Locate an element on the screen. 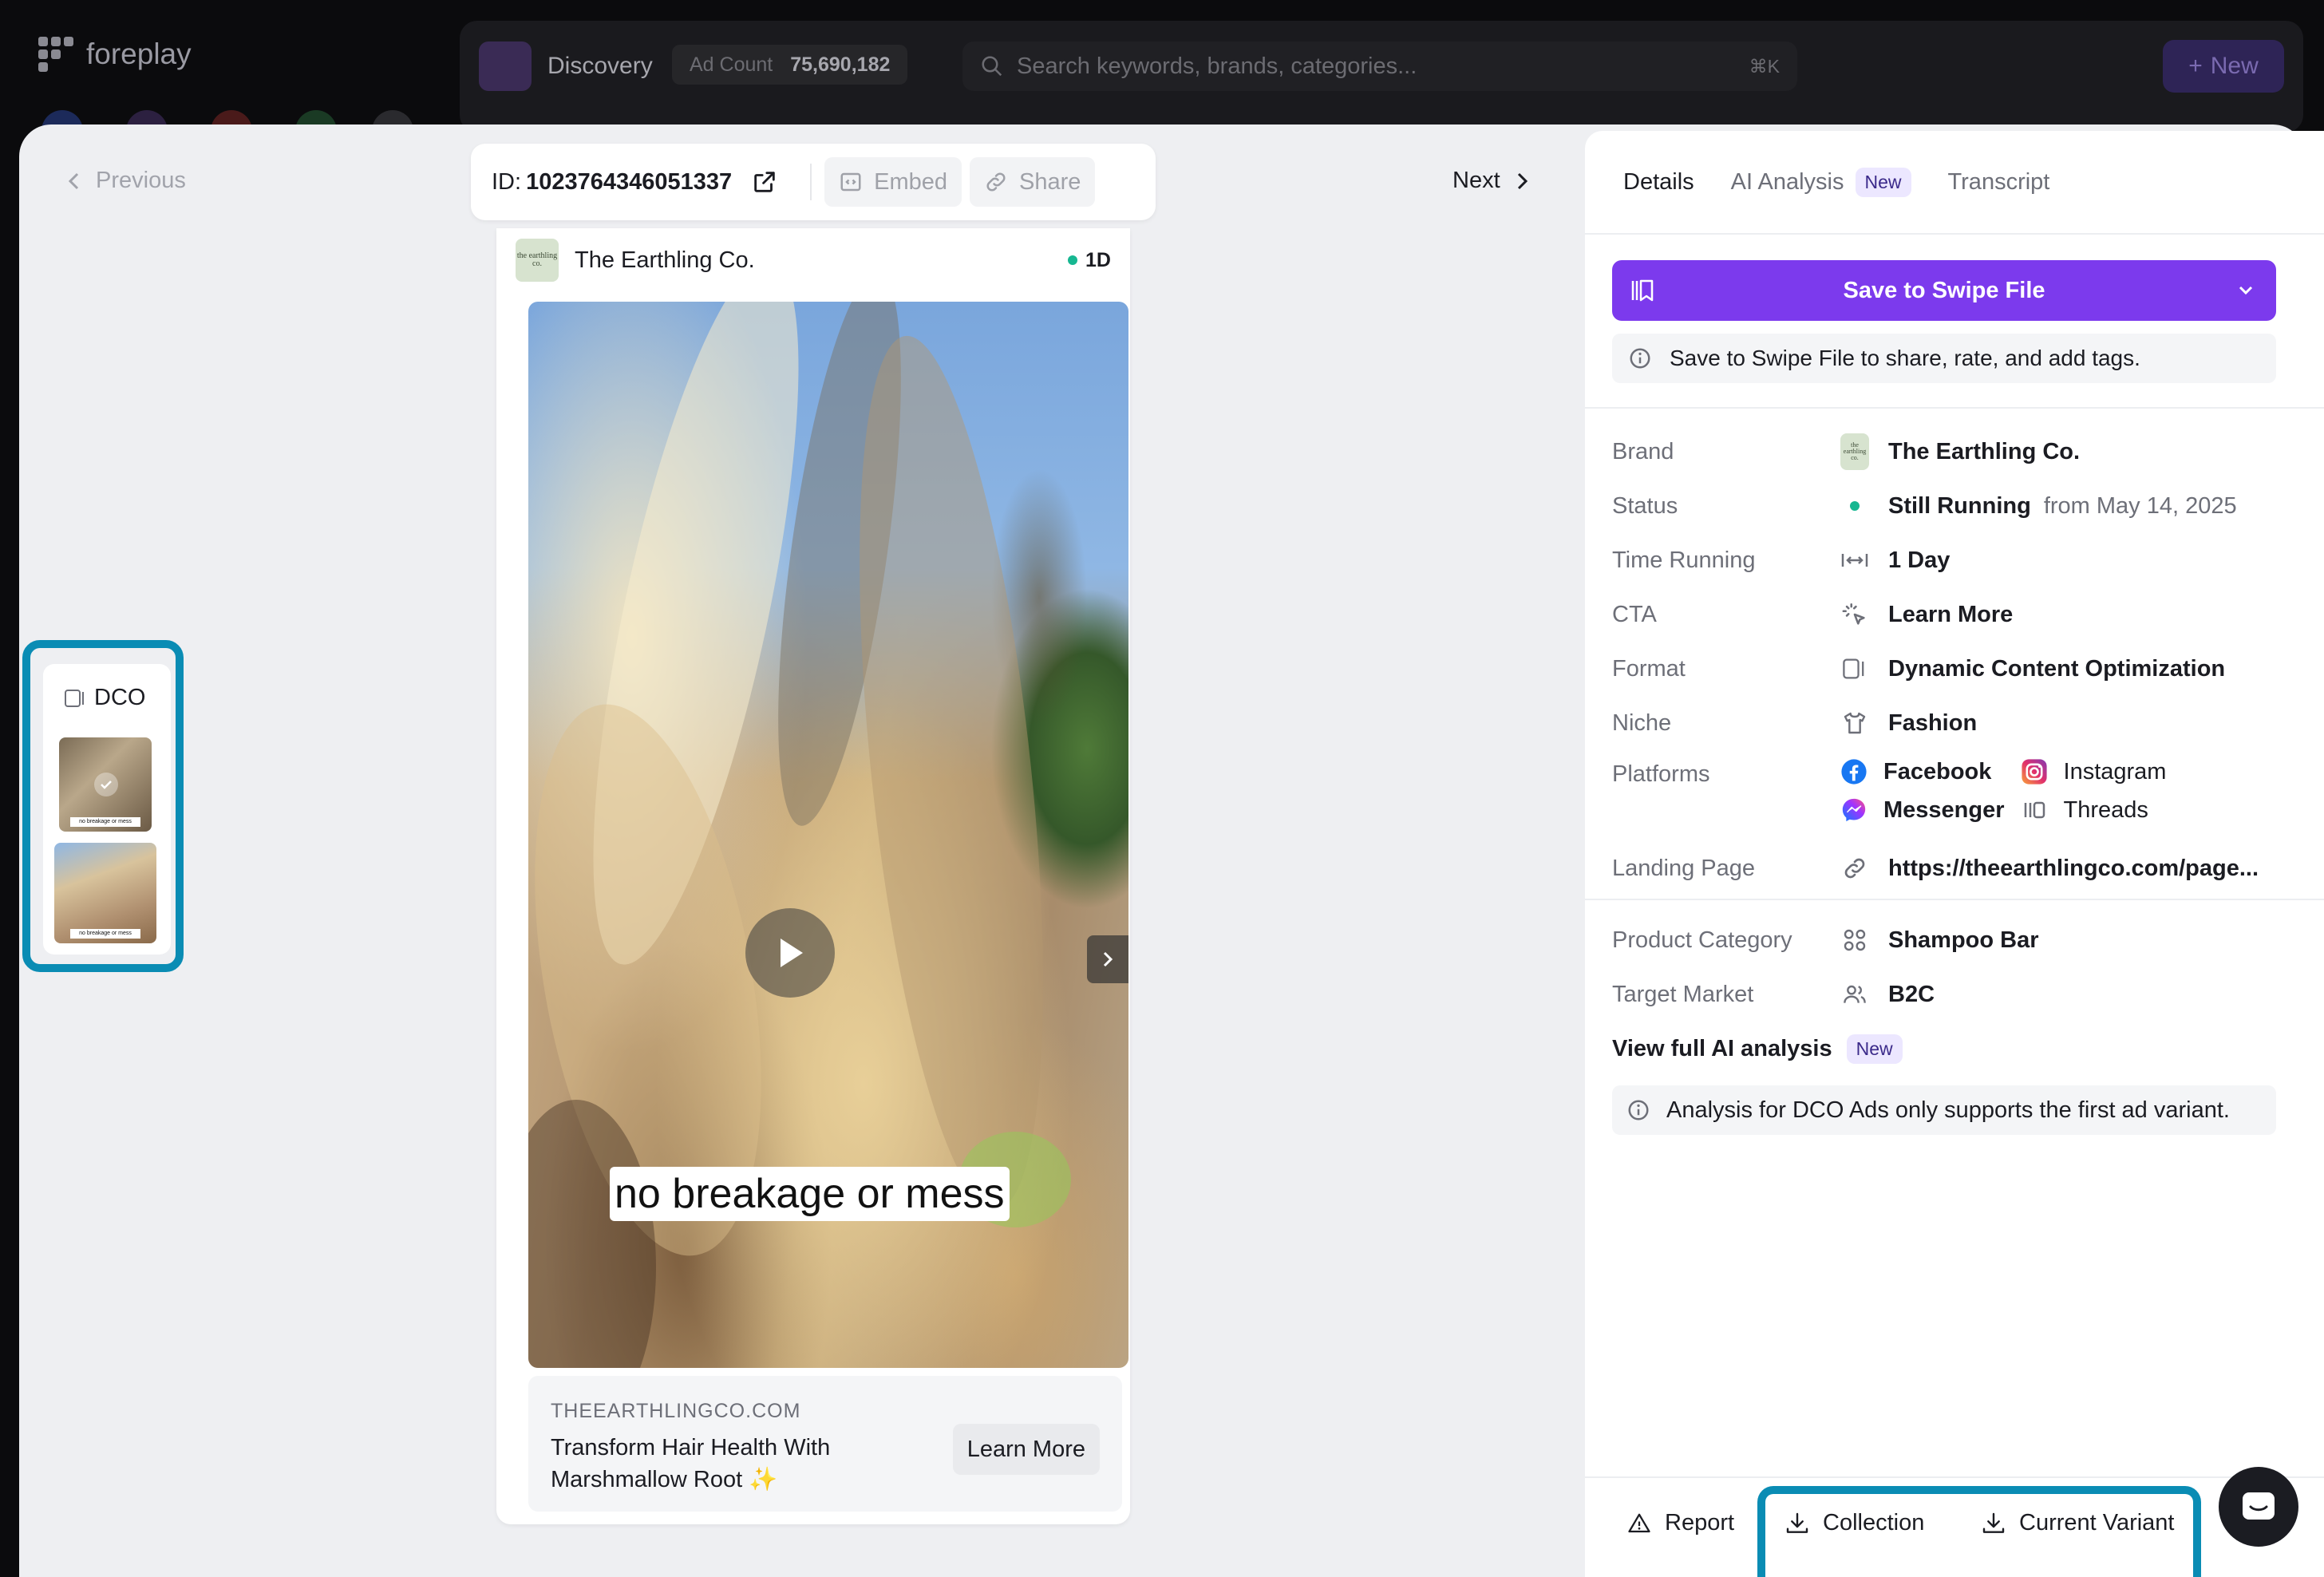 This screenshot has width=2324, height=1577. variant-thumbnail-1: no breakage or mess is located at coordinates (106, 784).